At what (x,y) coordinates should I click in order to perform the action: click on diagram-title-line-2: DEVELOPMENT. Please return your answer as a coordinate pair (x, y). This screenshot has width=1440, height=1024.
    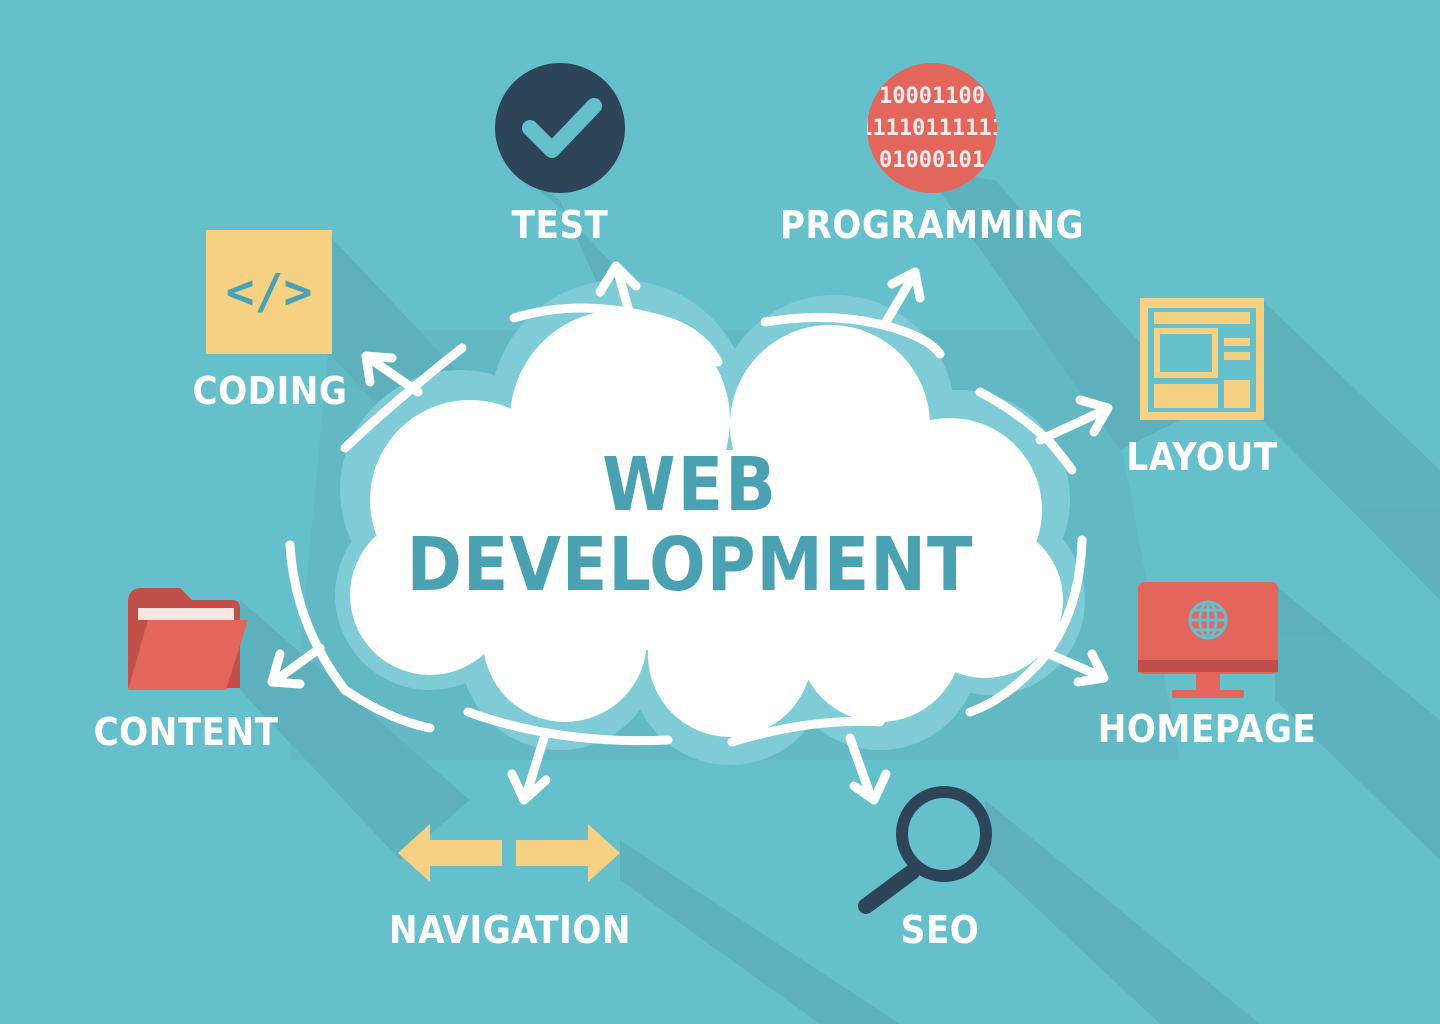
    Looking at the image, I should click on (690, 565).